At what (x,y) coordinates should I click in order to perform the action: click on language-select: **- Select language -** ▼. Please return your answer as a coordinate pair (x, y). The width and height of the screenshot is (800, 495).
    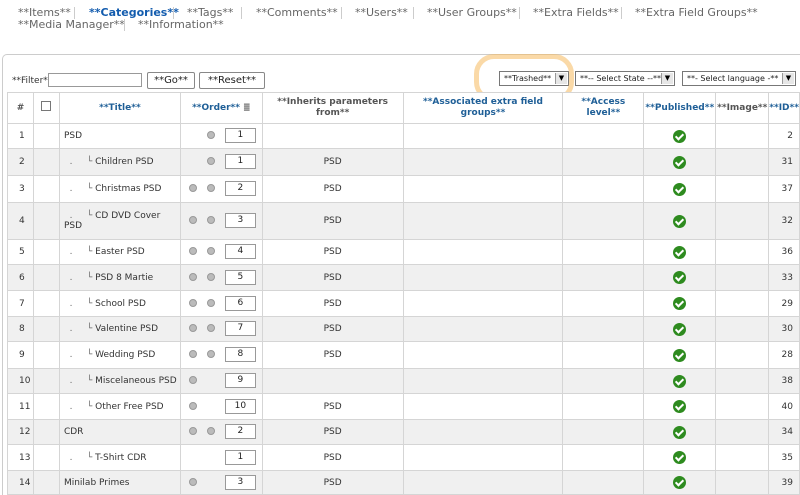
    Looking at the image, I should click on (739, 78).